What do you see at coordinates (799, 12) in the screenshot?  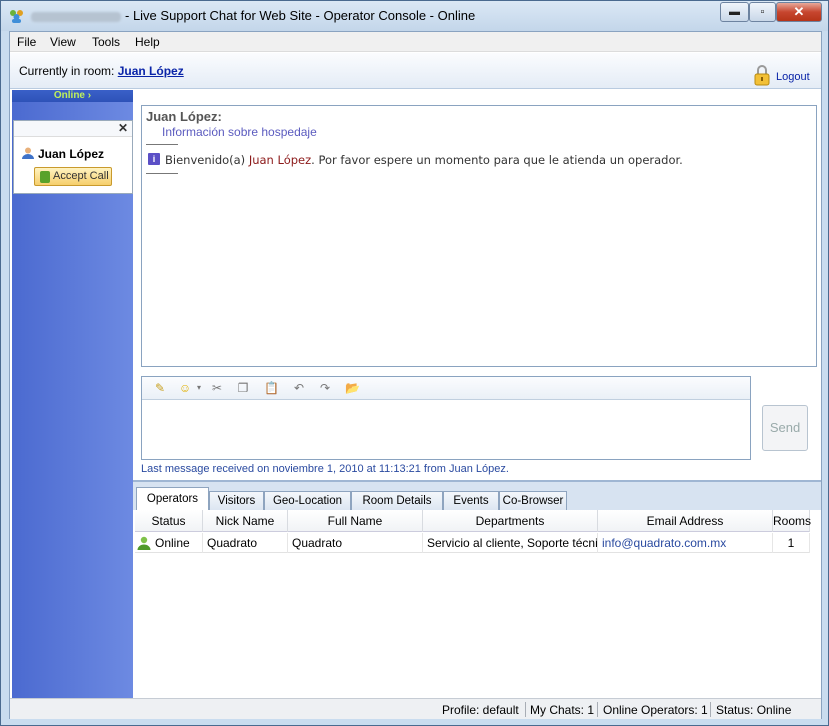 I see `close-button: ✕` at bounding box center [799, 12].